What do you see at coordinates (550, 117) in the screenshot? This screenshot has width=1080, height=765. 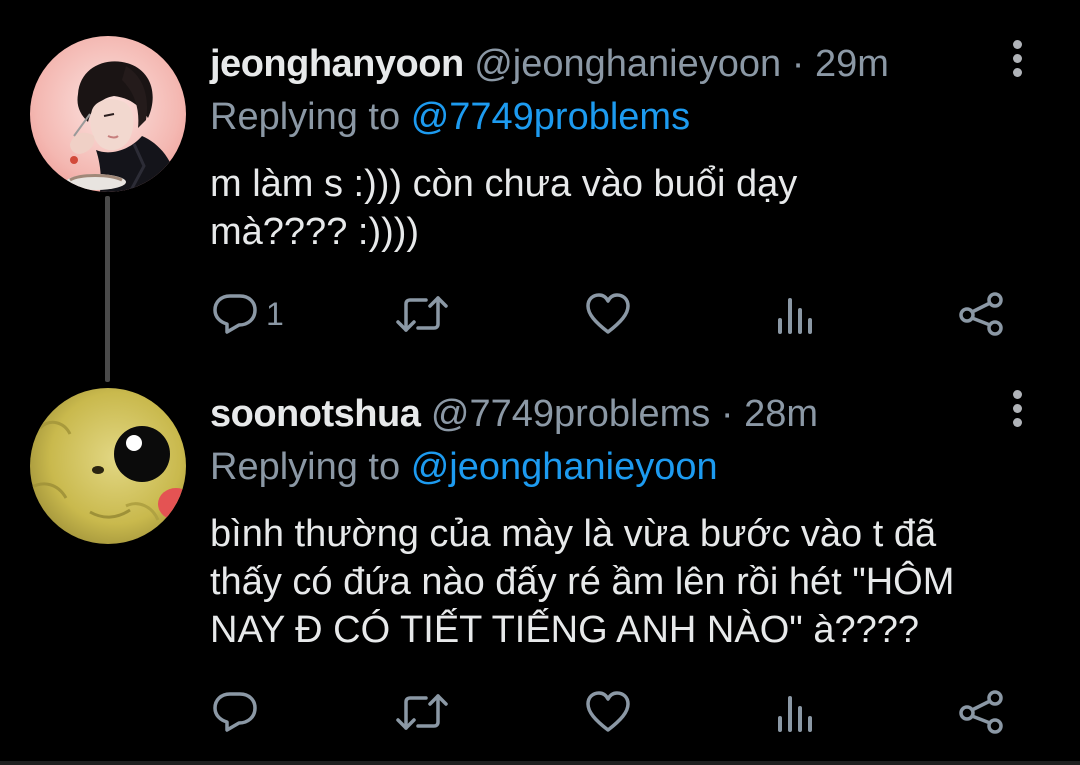 I see `replying-to-mention: @7749problems` at bounding box center [550, 117].